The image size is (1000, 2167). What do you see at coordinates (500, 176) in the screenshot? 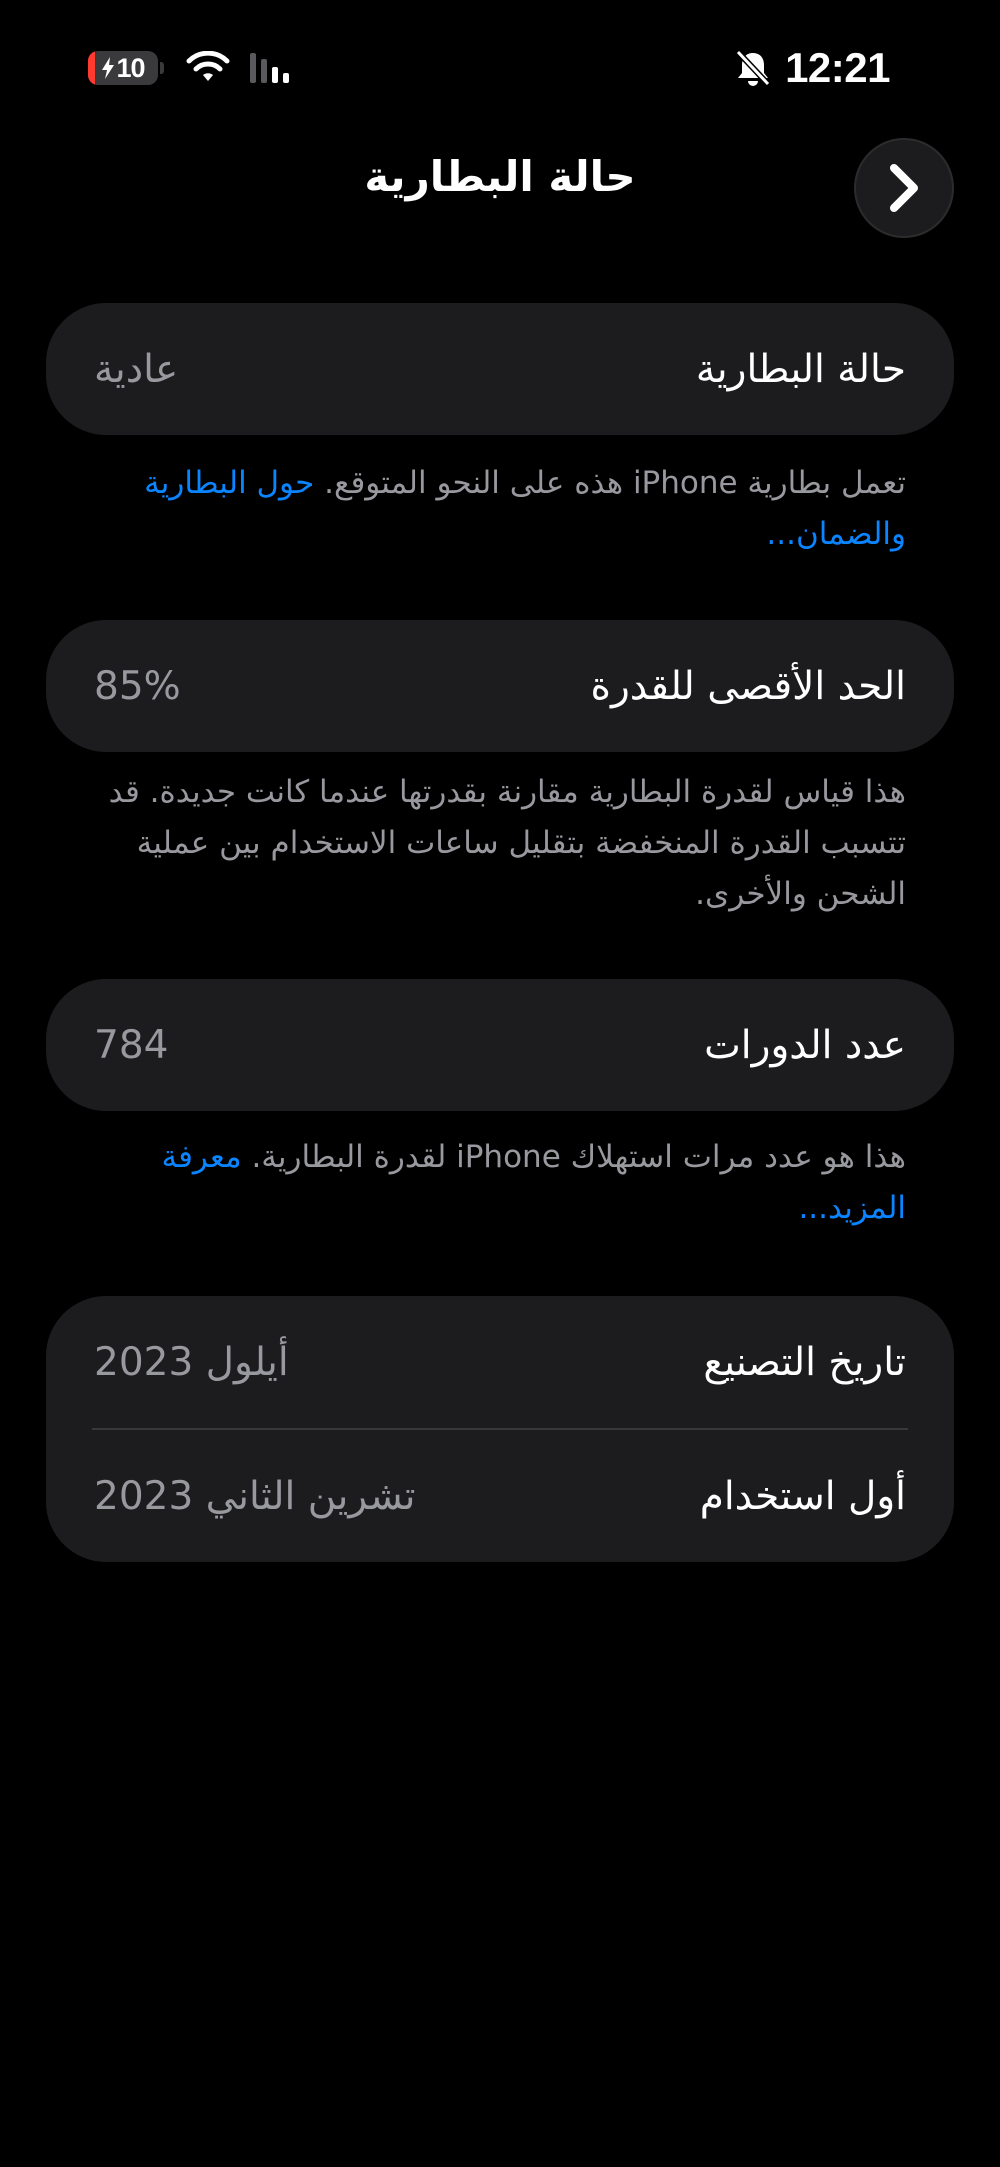
I see `page-title: حالة البطارية` at bounding box center [500, 176].